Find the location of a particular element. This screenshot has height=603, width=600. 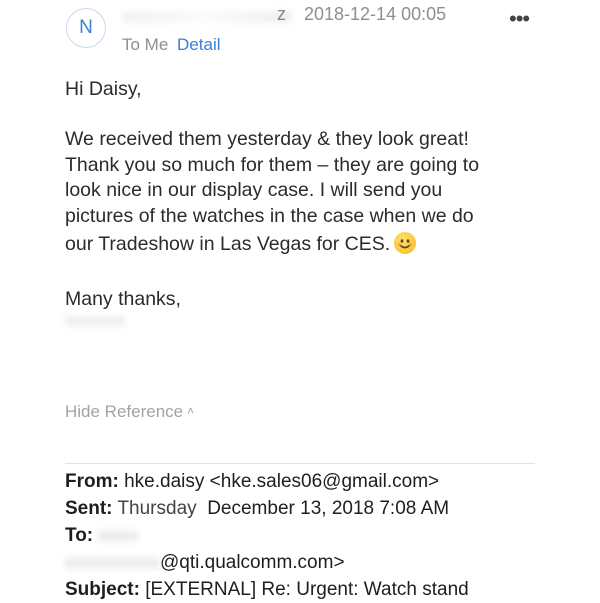

reference-divider is located at coordinates (300, 463).